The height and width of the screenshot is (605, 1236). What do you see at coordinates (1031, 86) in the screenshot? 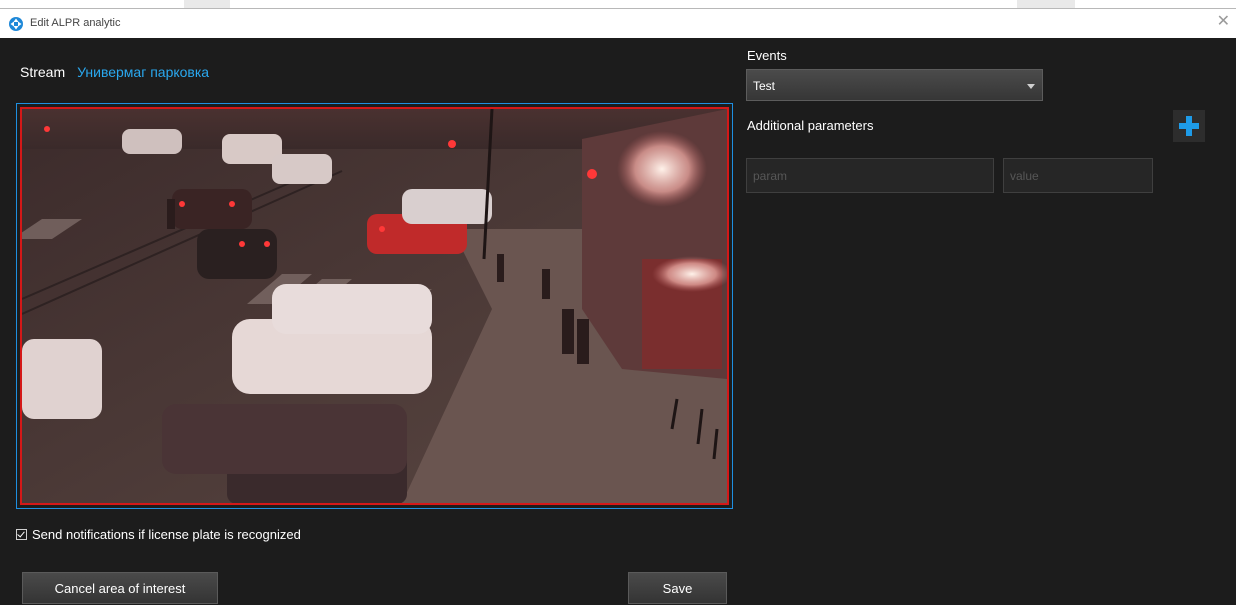
I see `chevron-down-icon` at bounding box center [1031, 86].